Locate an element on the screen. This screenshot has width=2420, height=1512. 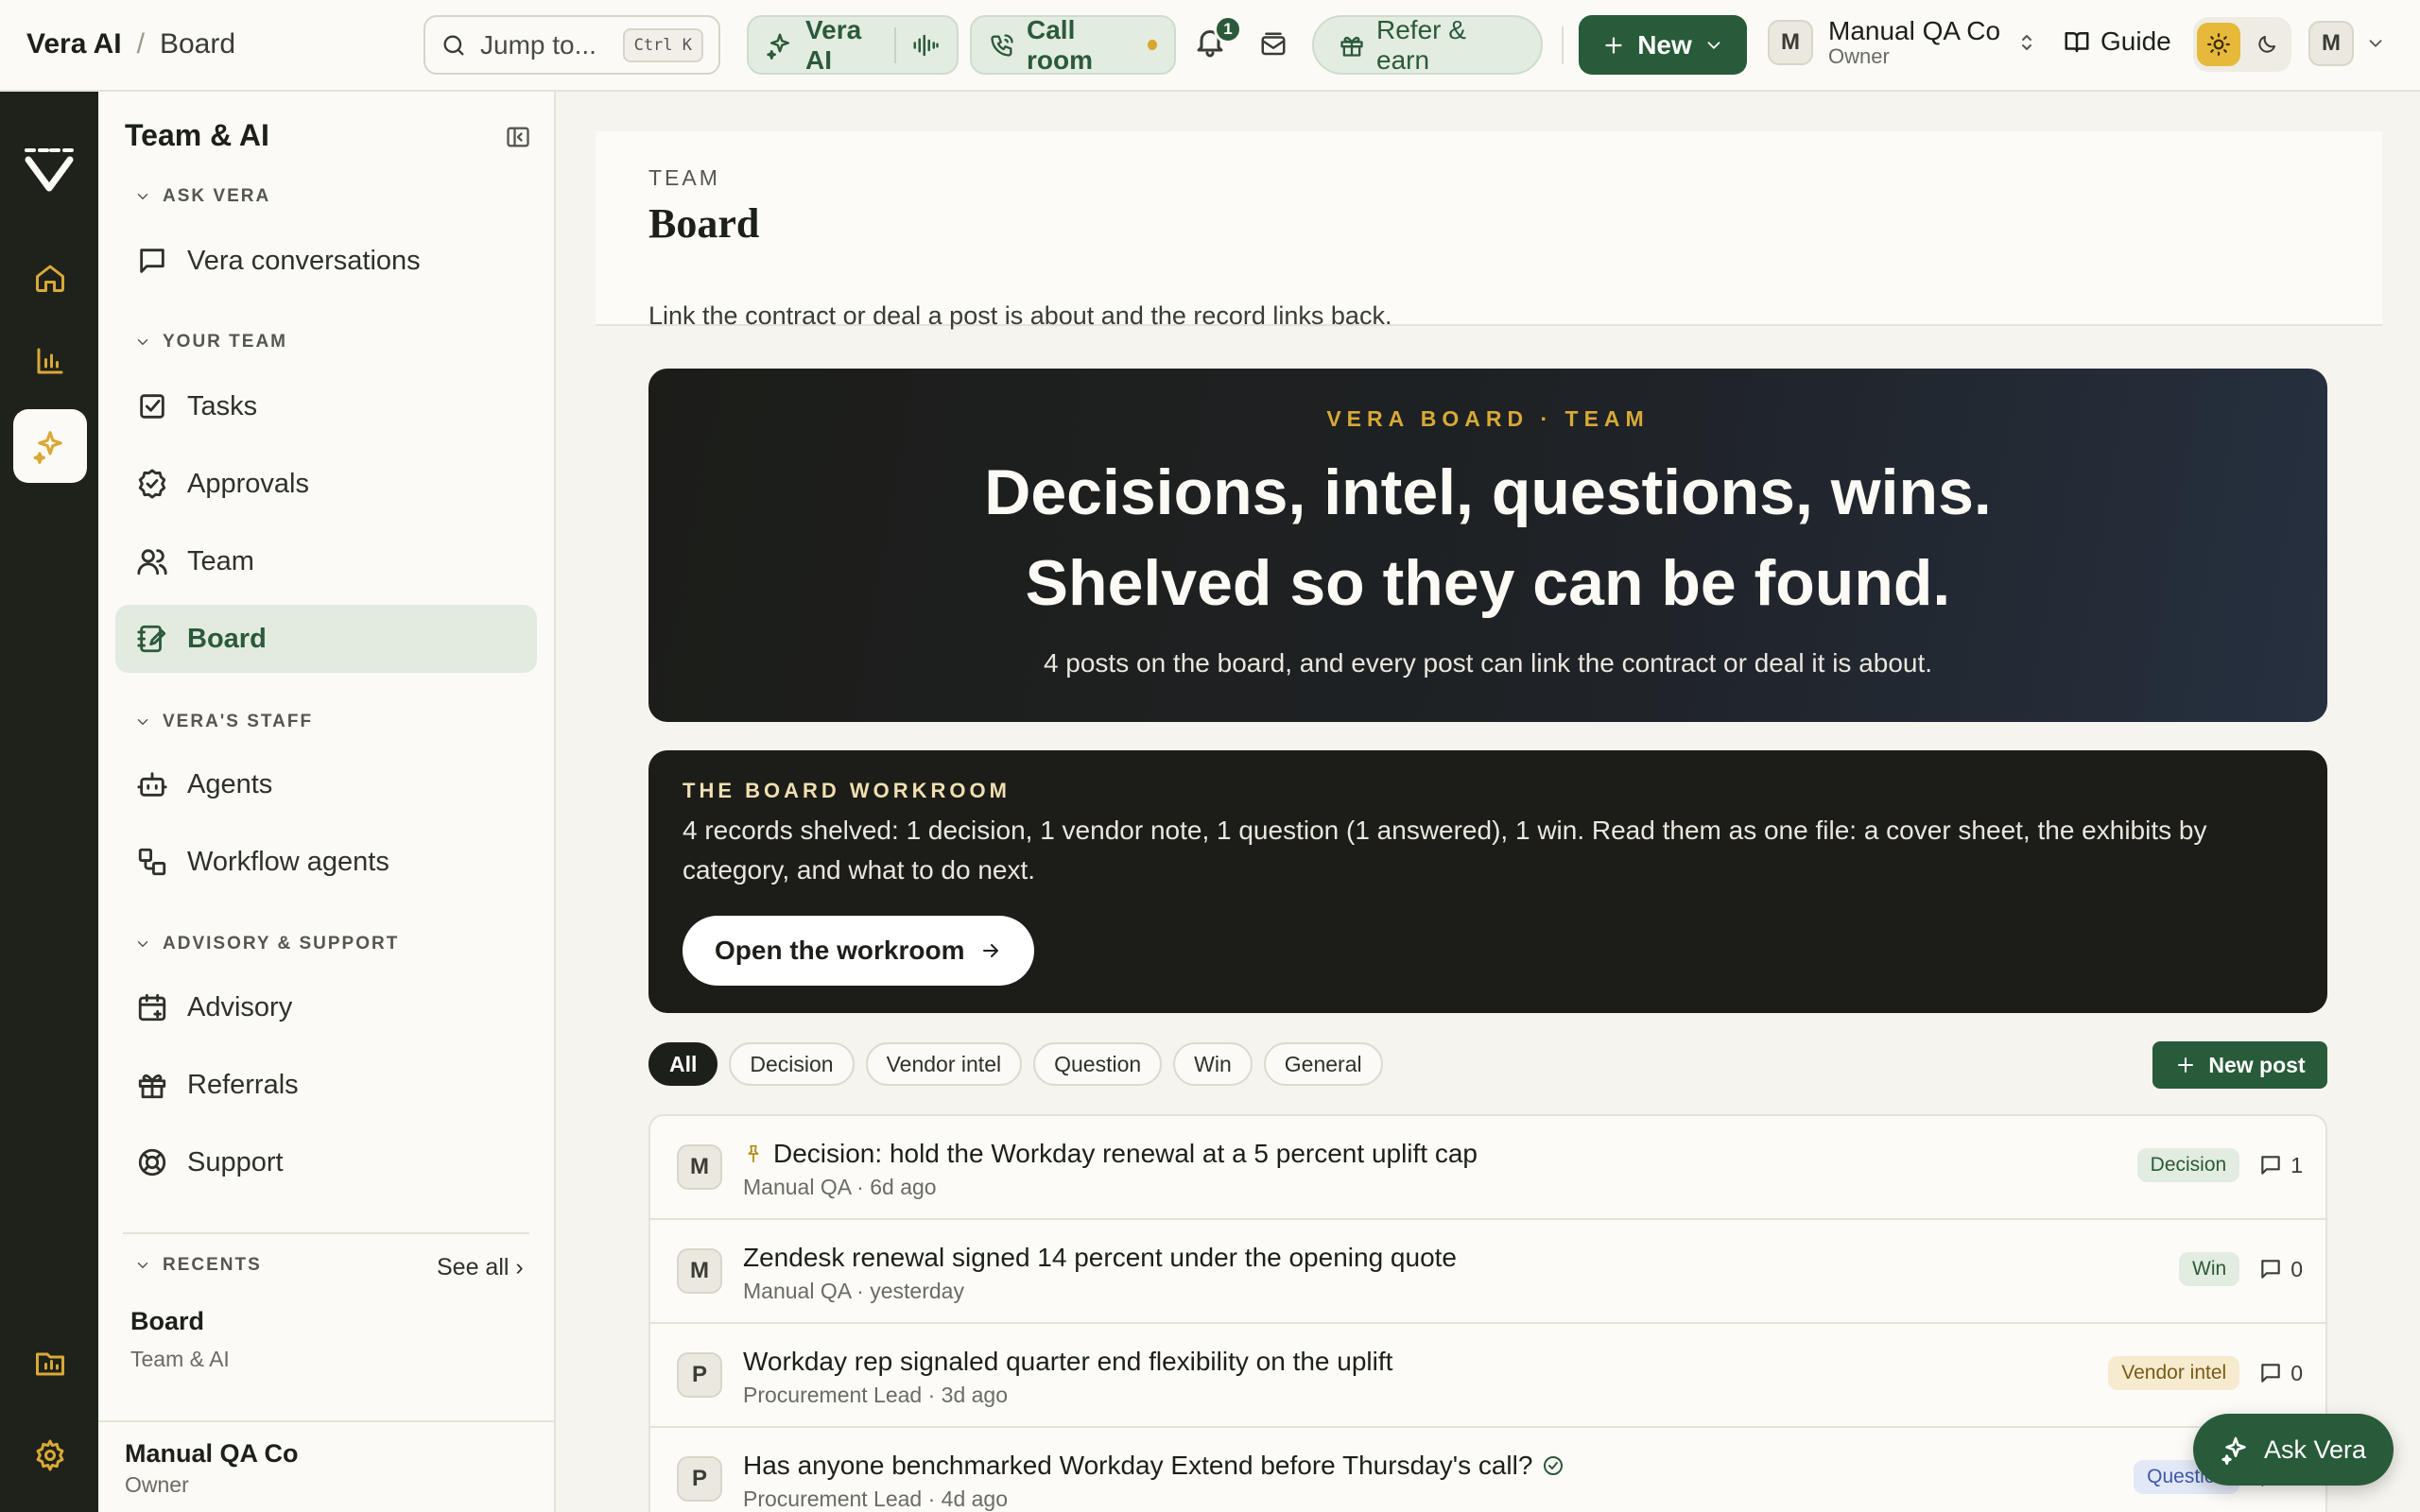
new-post-label: New post is located at coordinates (2257, 1064).